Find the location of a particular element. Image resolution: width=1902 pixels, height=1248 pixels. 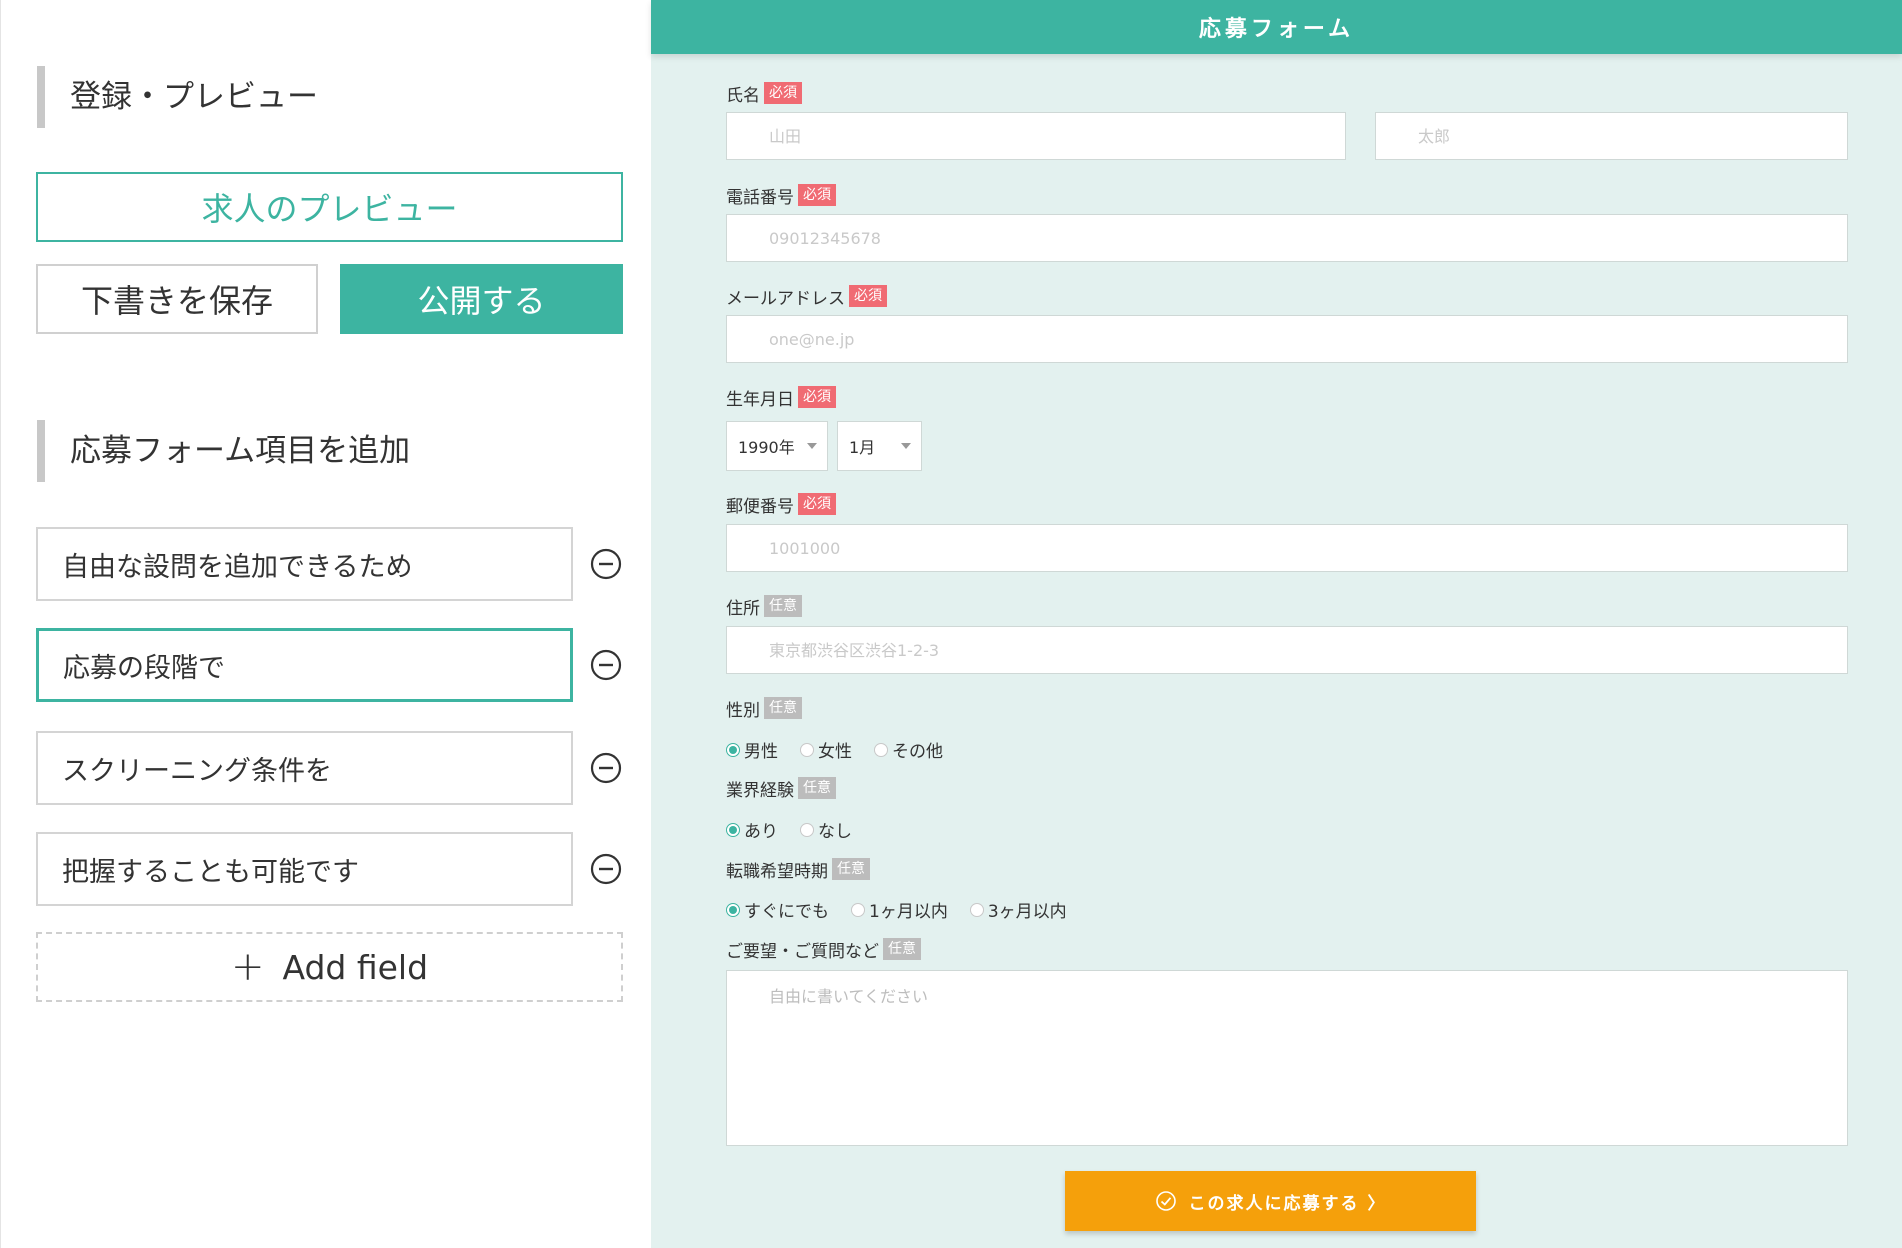

birth-month-select: 1月 is located at coordinates (879, 446).